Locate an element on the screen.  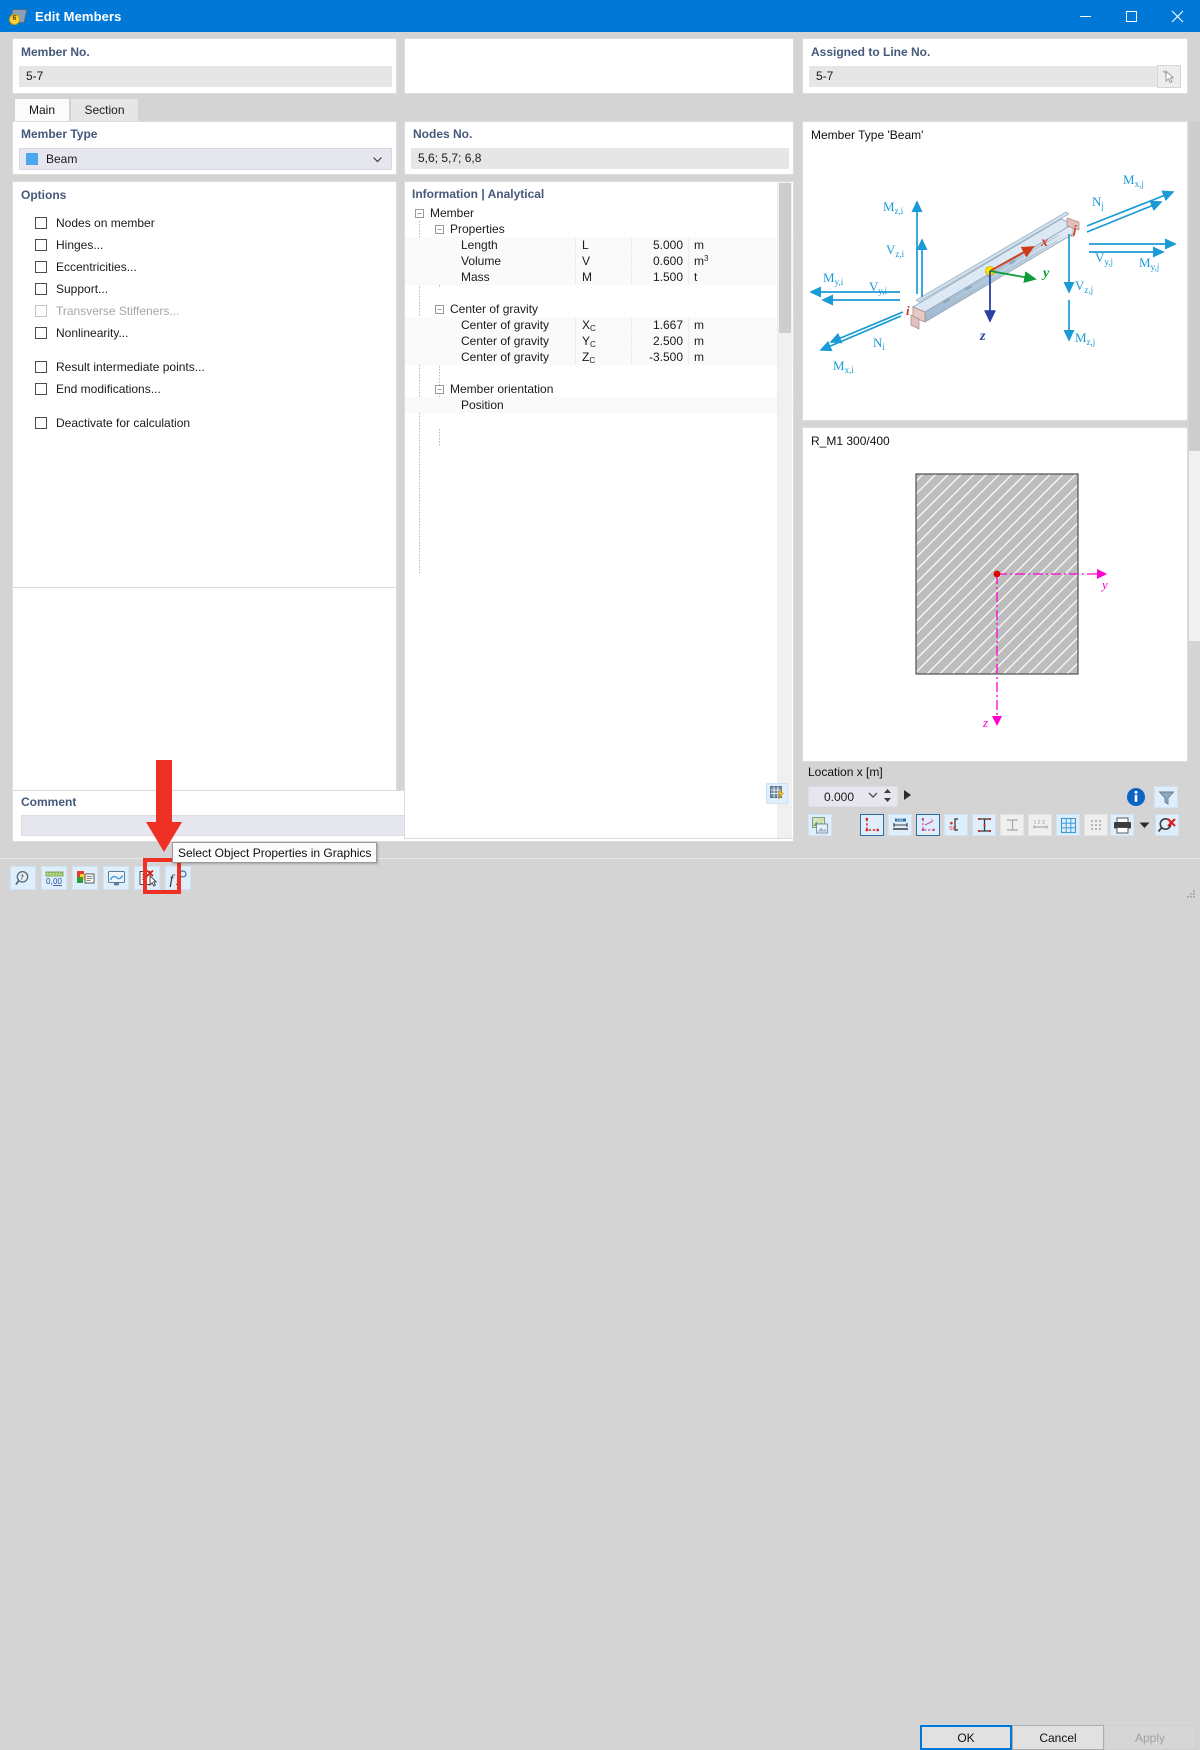
right-panel-scrollbar is located at coordinates (1194, 381).